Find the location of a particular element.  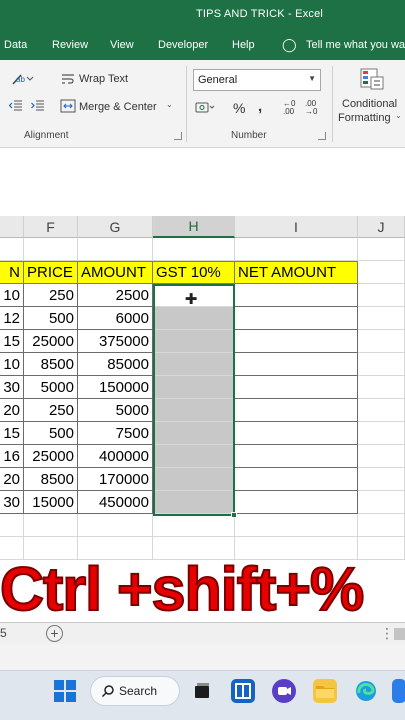

column-header-e is located at coordinates (12, 227).